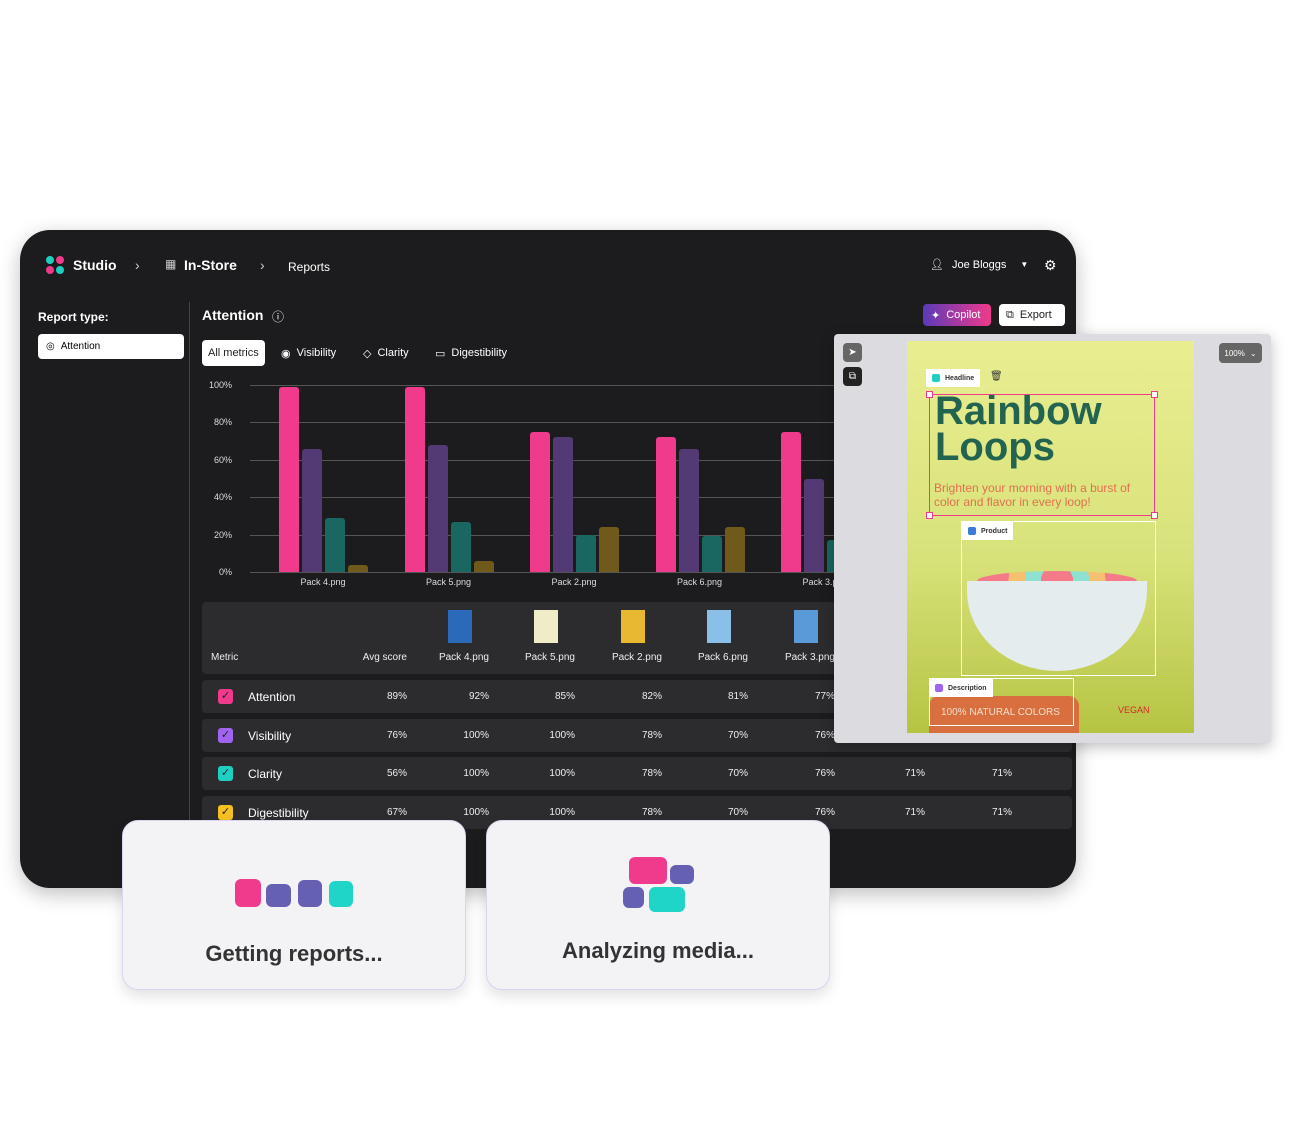 The width and height of the screenshot is (1292, 1128). I want to click on y-tick: 80%, so click(222, 422).